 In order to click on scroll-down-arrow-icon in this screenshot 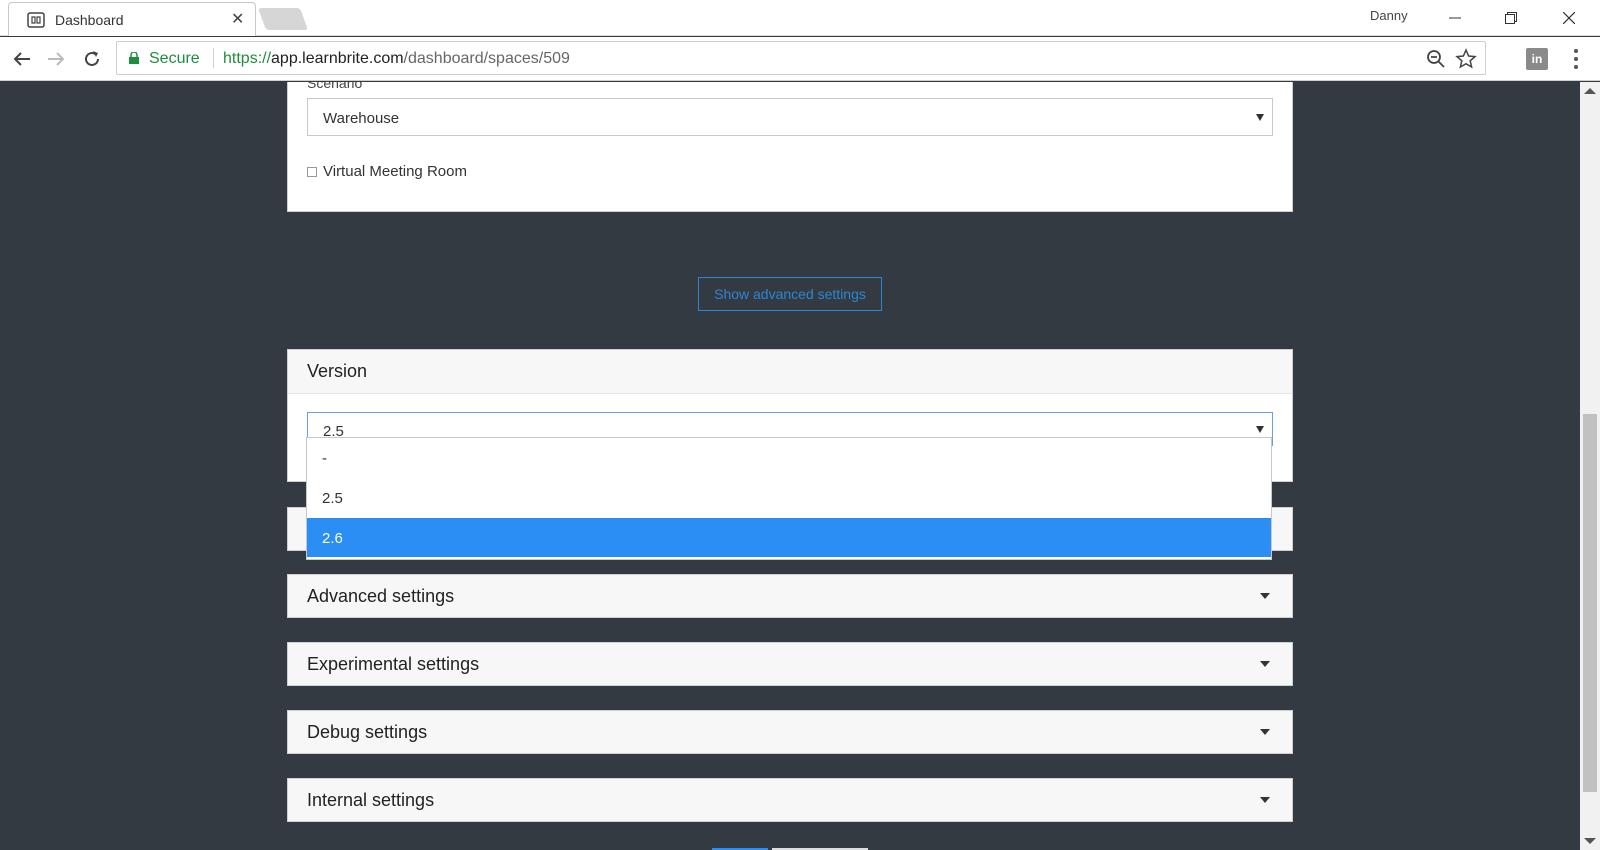, I will do `click(1590, 841)`.